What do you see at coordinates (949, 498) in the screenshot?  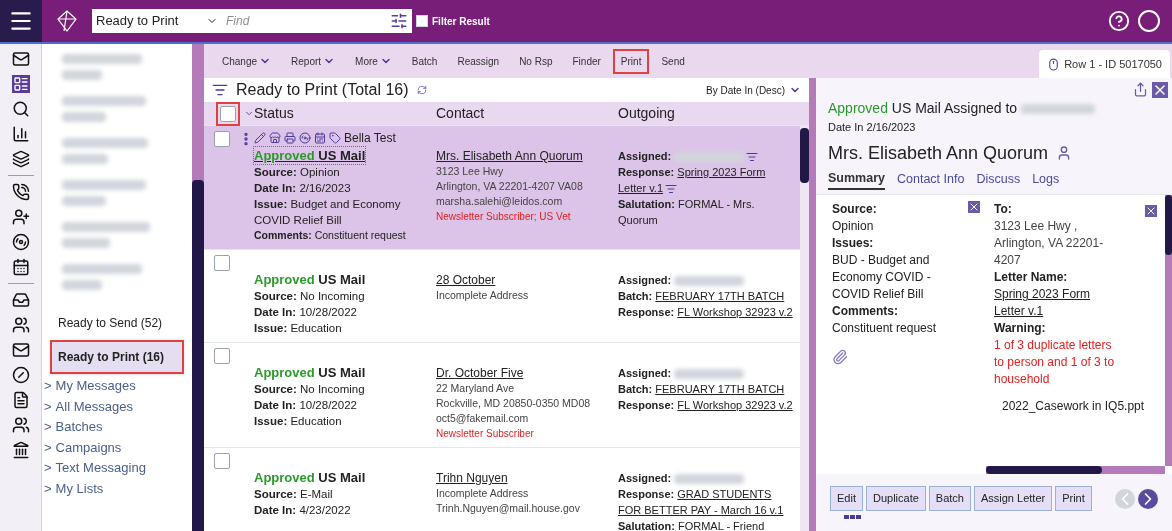 I see `action-button: Batch` at bounding box center [949, 498].